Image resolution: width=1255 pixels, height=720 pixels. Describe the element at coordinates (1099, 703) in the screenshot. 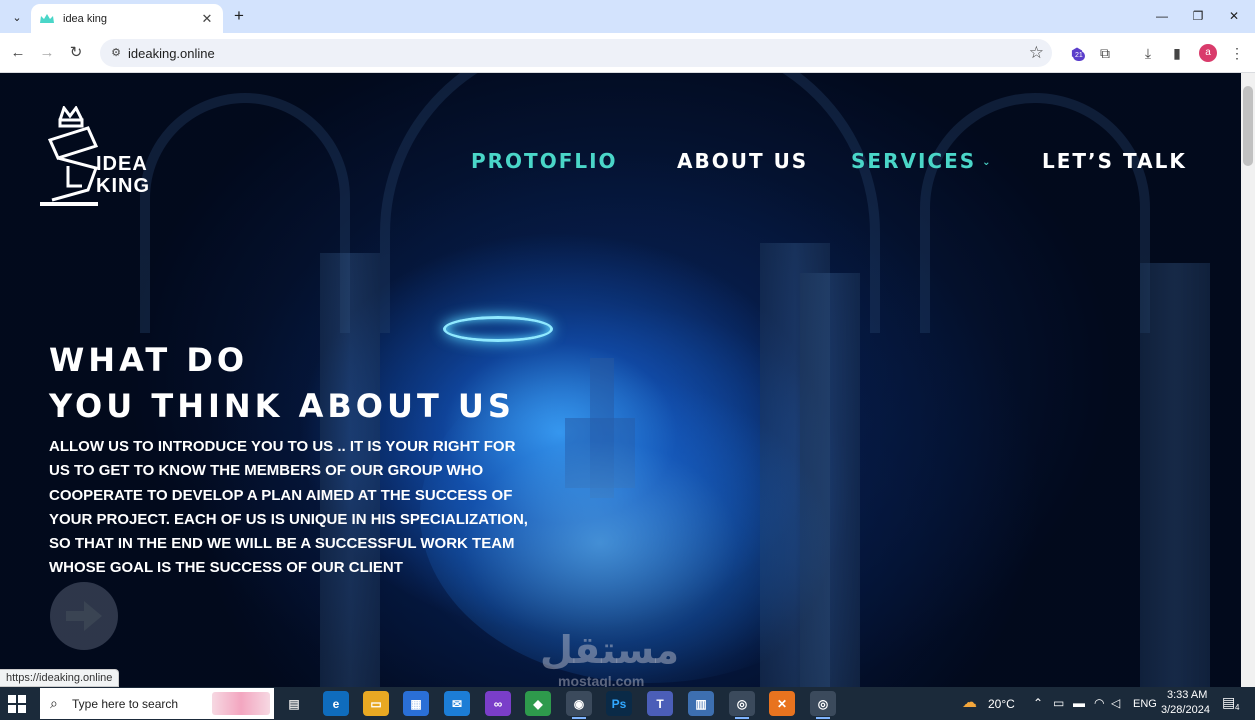

I see `wifi-icon: ◠` at that location.